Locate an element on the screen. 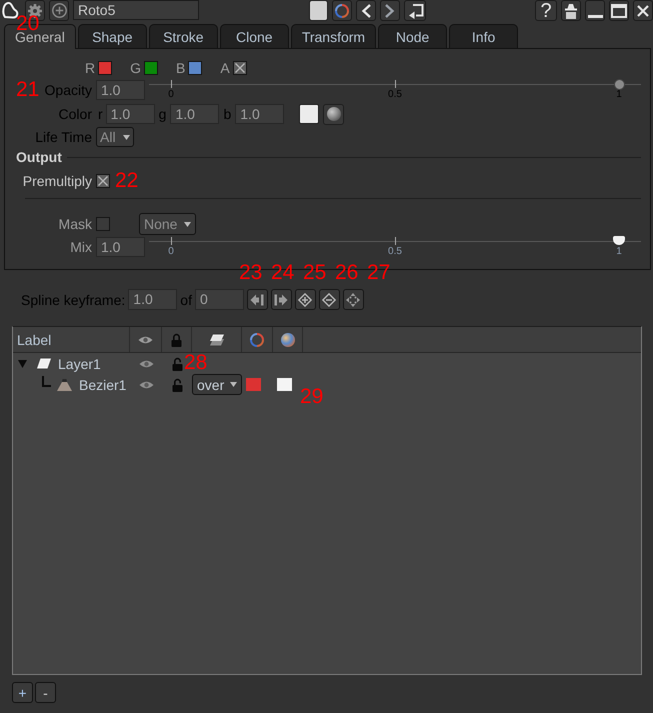  channel-label: A is located at coordinates (225, 68).